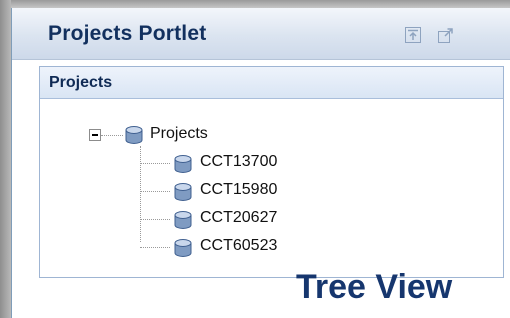 Image resolution: width=510 pixels, height=318 pixels. I want to click on tree-node: CCT15980, so click(238, 190).